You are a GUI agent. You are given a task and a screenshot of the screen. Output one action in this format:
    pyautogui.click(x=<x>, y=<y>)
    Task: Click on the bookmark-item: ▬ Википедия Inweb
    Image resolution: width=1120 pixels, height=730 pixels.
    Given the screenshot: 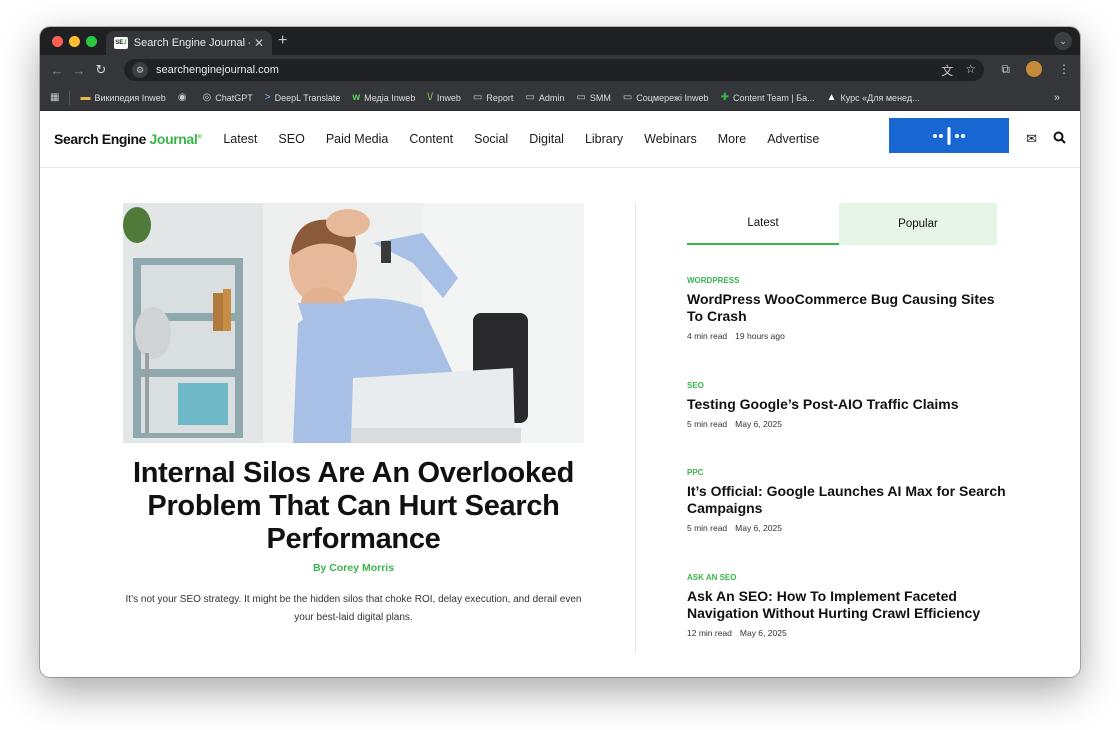 What is the action you would take?
    pyautogui.click(x=122, y=97)
    